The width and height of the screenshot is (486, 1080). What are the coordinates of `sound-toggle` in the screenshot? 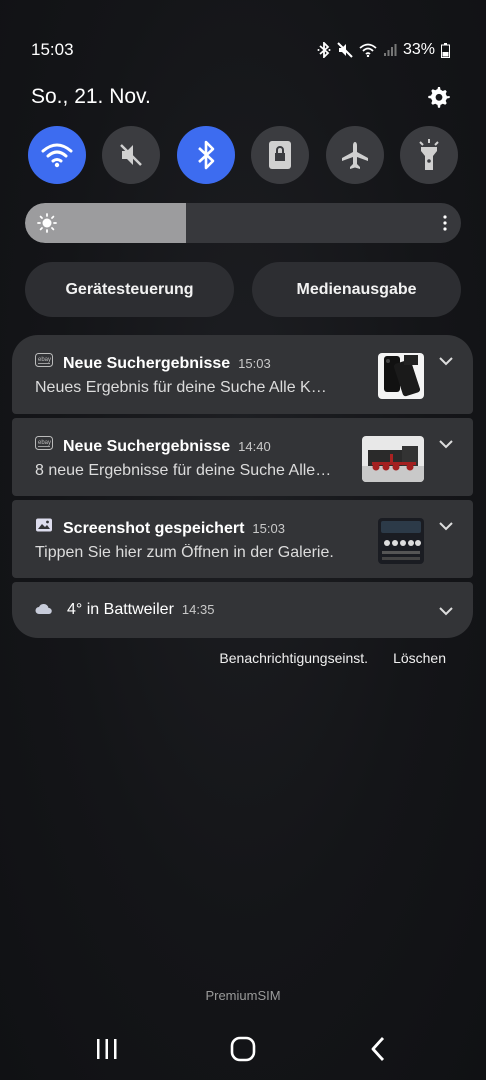 It's located at (131, 155).